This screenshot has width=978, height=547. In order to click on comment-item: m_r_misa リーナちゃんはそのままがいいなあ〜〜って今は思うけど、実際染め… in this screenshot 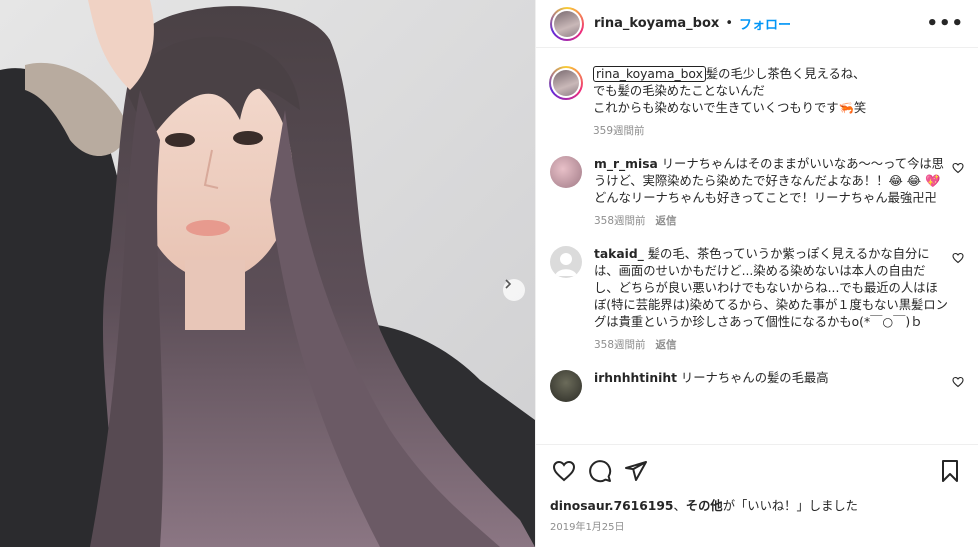, I will do `click(757, 193)`.